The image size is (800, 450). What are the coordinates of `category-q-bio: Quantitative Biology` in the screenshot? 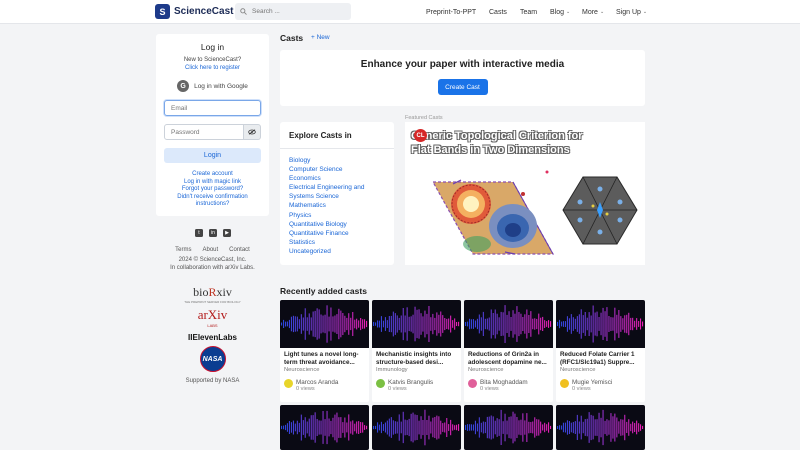 It's located at (318, 224).